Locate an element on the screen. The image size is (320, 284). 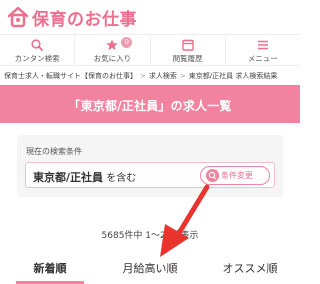
tab-highest-salary: 月給高い順 is located at coordinates (150, 267).